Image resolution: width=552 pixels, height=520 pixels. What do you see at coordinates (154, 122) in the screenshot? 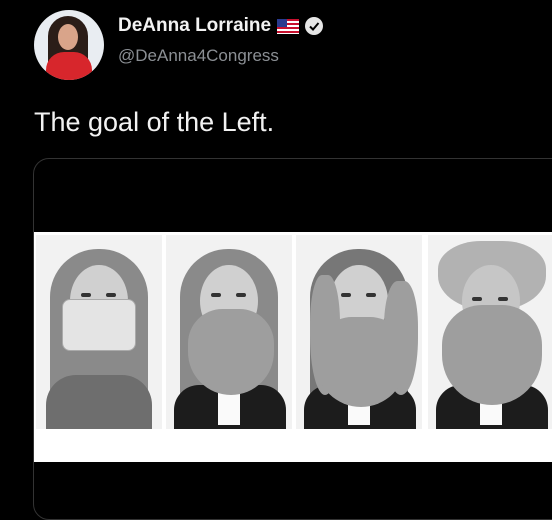
I see `tweet-text: The goal of the Left.` at bounding box center [154, 122].